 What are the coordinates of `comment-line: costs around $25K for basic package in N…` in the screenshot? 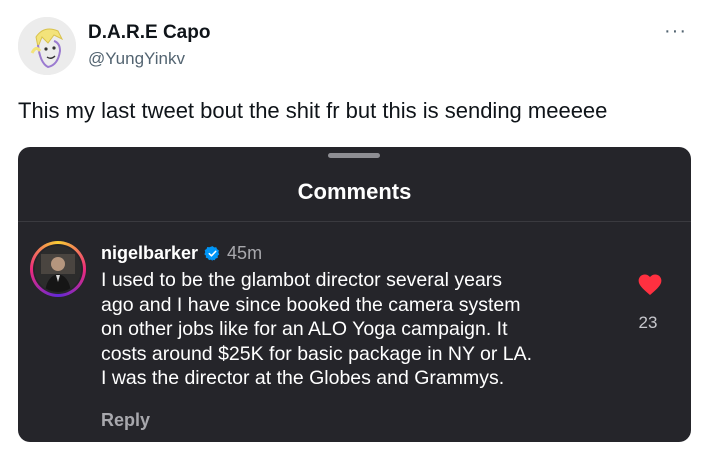 It's located at (317, 353).